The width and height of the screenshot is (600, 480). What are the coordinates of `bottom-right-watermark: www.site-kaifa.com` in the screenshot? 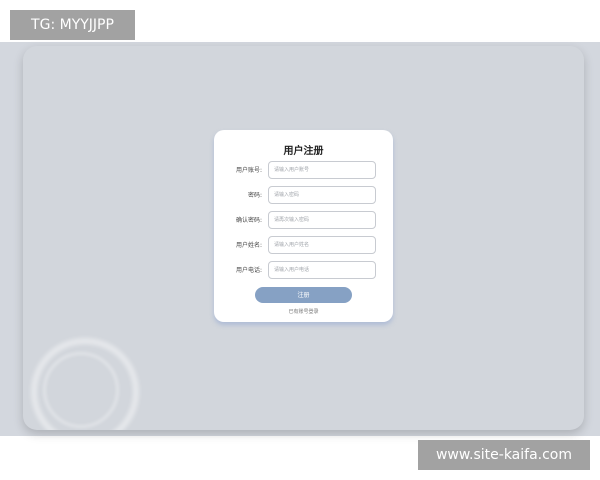 It's located at (504, 455).